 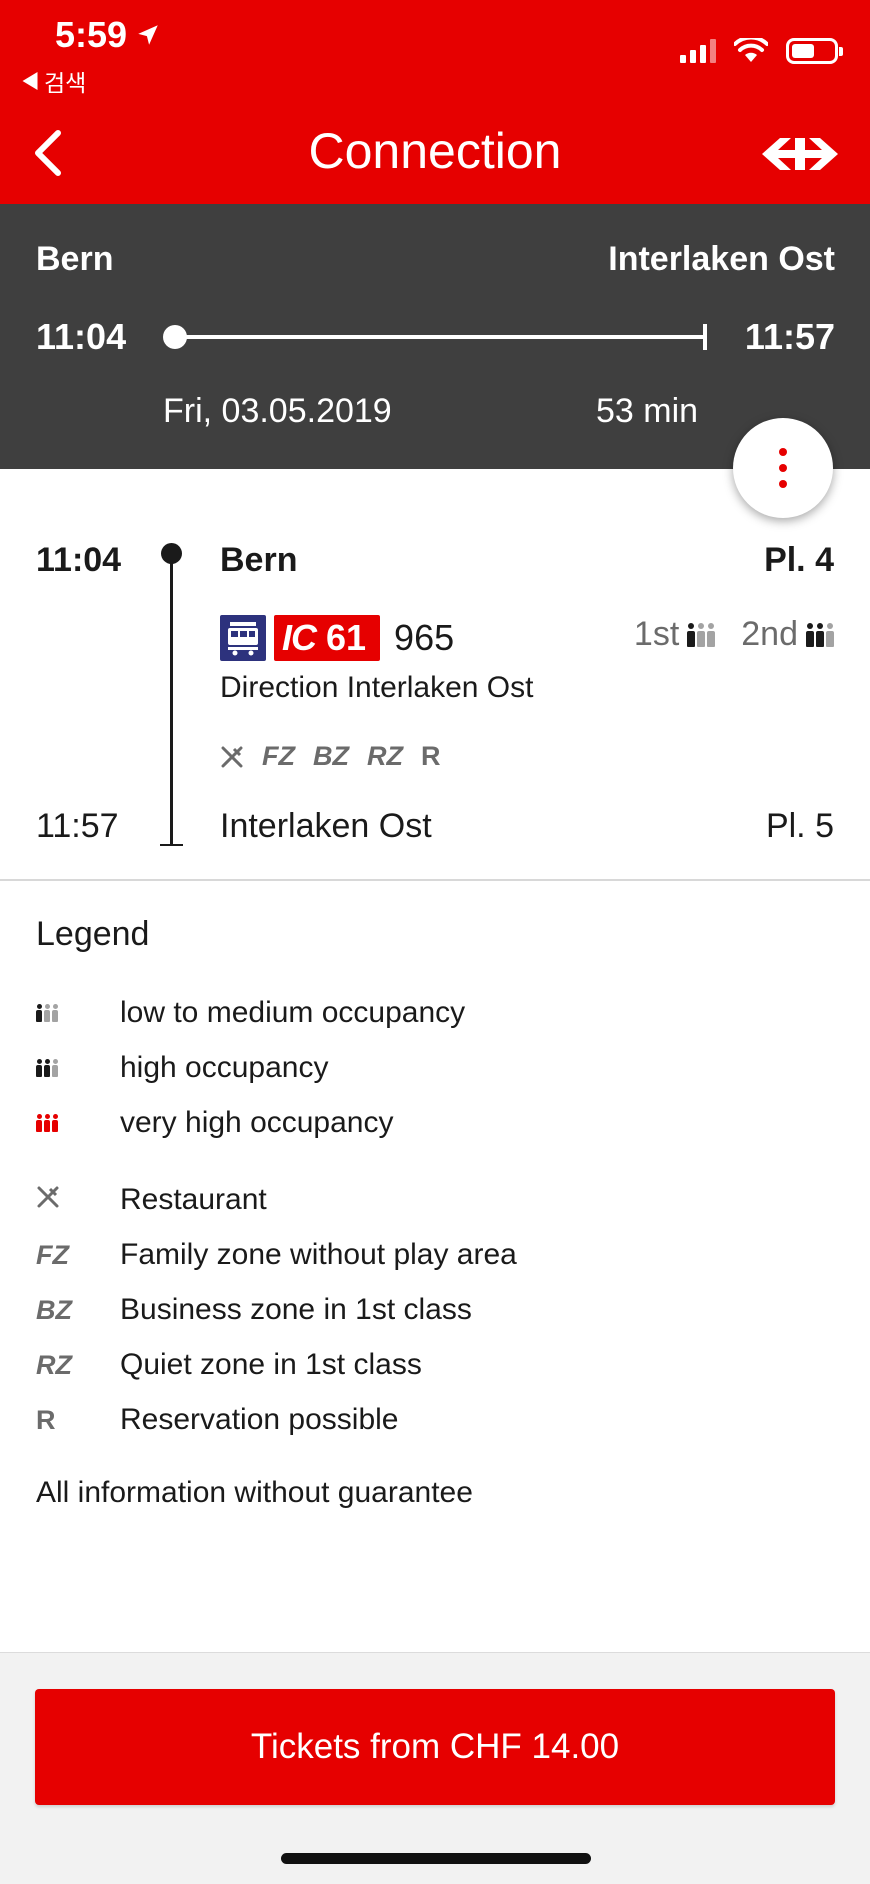 What do you see at coordinates (175, 337) in the screenshot?
I see `timeline-start-dot` at bounding box center [175, 337].